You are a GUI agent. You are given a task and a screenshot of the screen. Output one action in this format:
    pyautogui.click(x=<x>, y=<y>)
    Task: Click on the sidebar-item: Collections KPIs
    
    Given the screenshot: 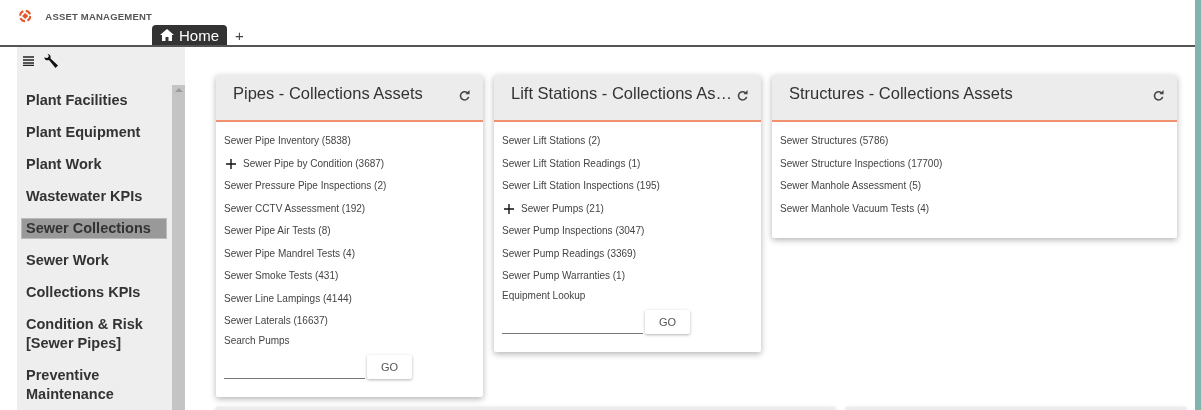 What is the action you would take?
    pyautogui.click(x=94, y=292)
    